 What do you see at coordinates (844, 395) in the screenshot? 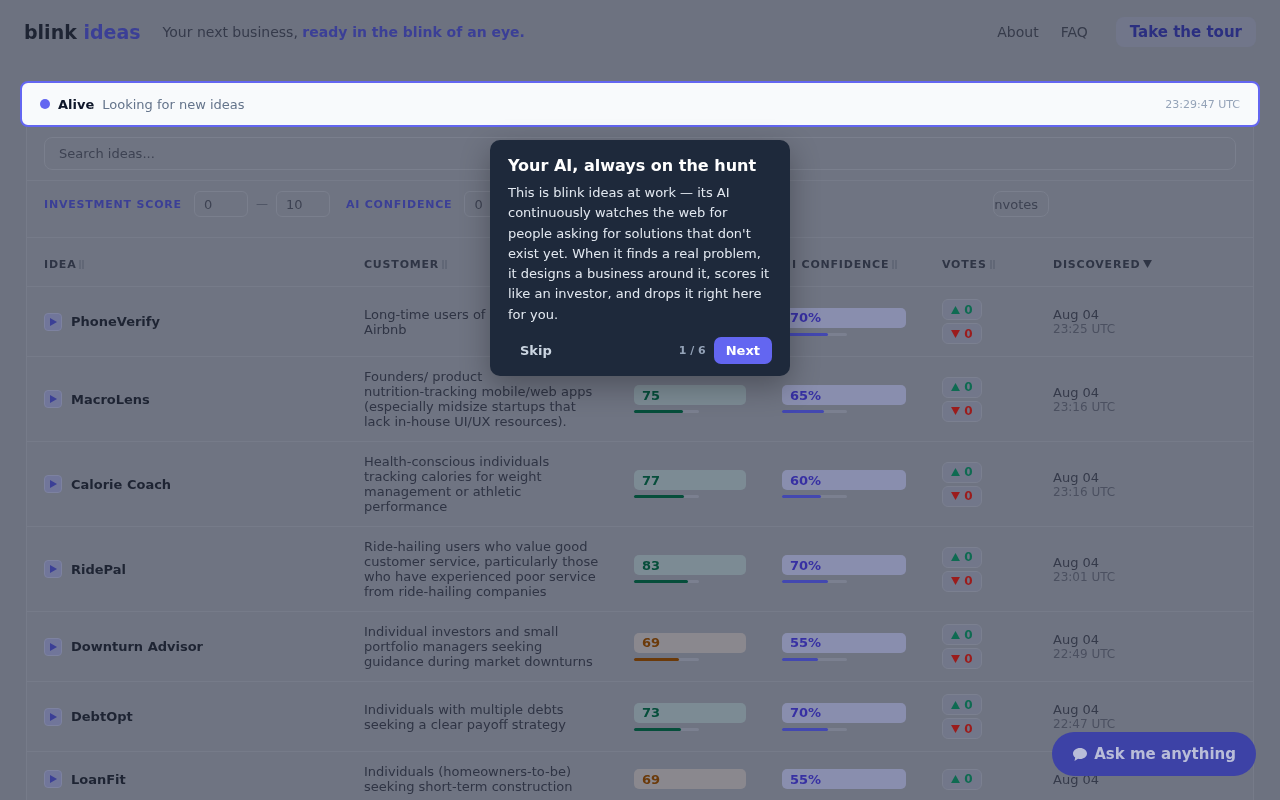
I see `confidence-value: 65%` at bounding box center [844, 395].